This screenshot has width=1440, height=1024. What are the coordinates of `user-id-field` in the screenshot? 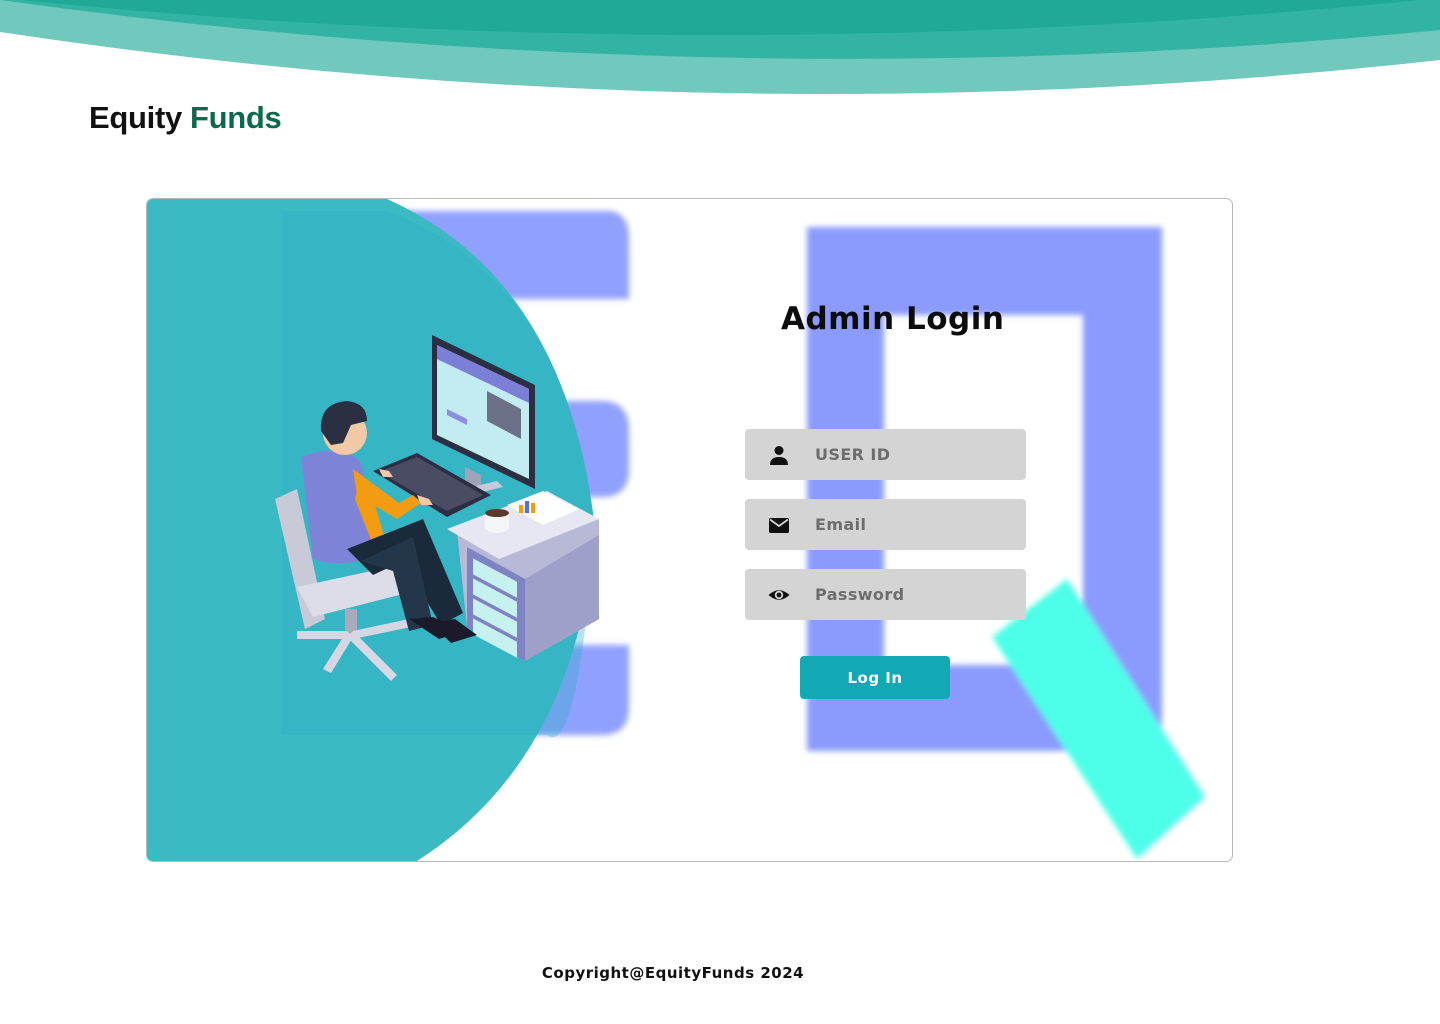 It's located at (885, 454).